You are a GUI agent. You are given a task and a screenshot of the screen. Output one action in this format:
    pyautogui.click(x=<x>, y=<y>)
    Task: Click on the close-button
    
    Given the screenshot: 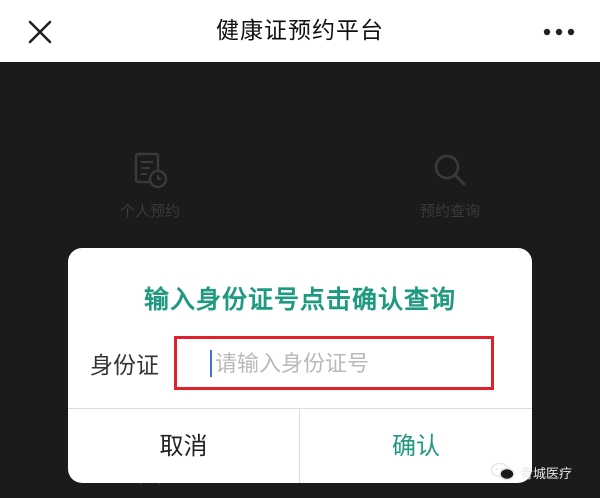 What is the action you would take?
    pyautogui.click(x=40, y=32)
    